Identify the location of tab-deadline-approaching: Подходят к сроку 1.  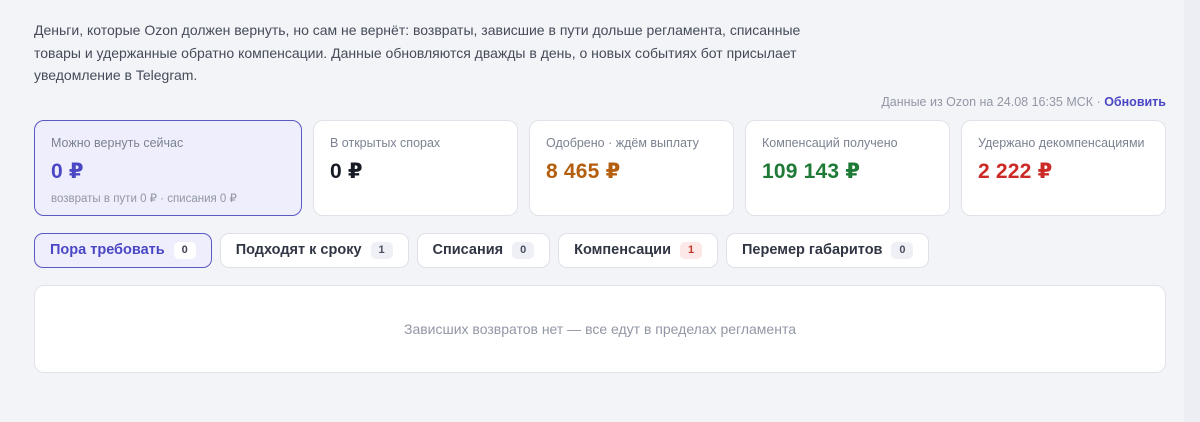
(314, 250).